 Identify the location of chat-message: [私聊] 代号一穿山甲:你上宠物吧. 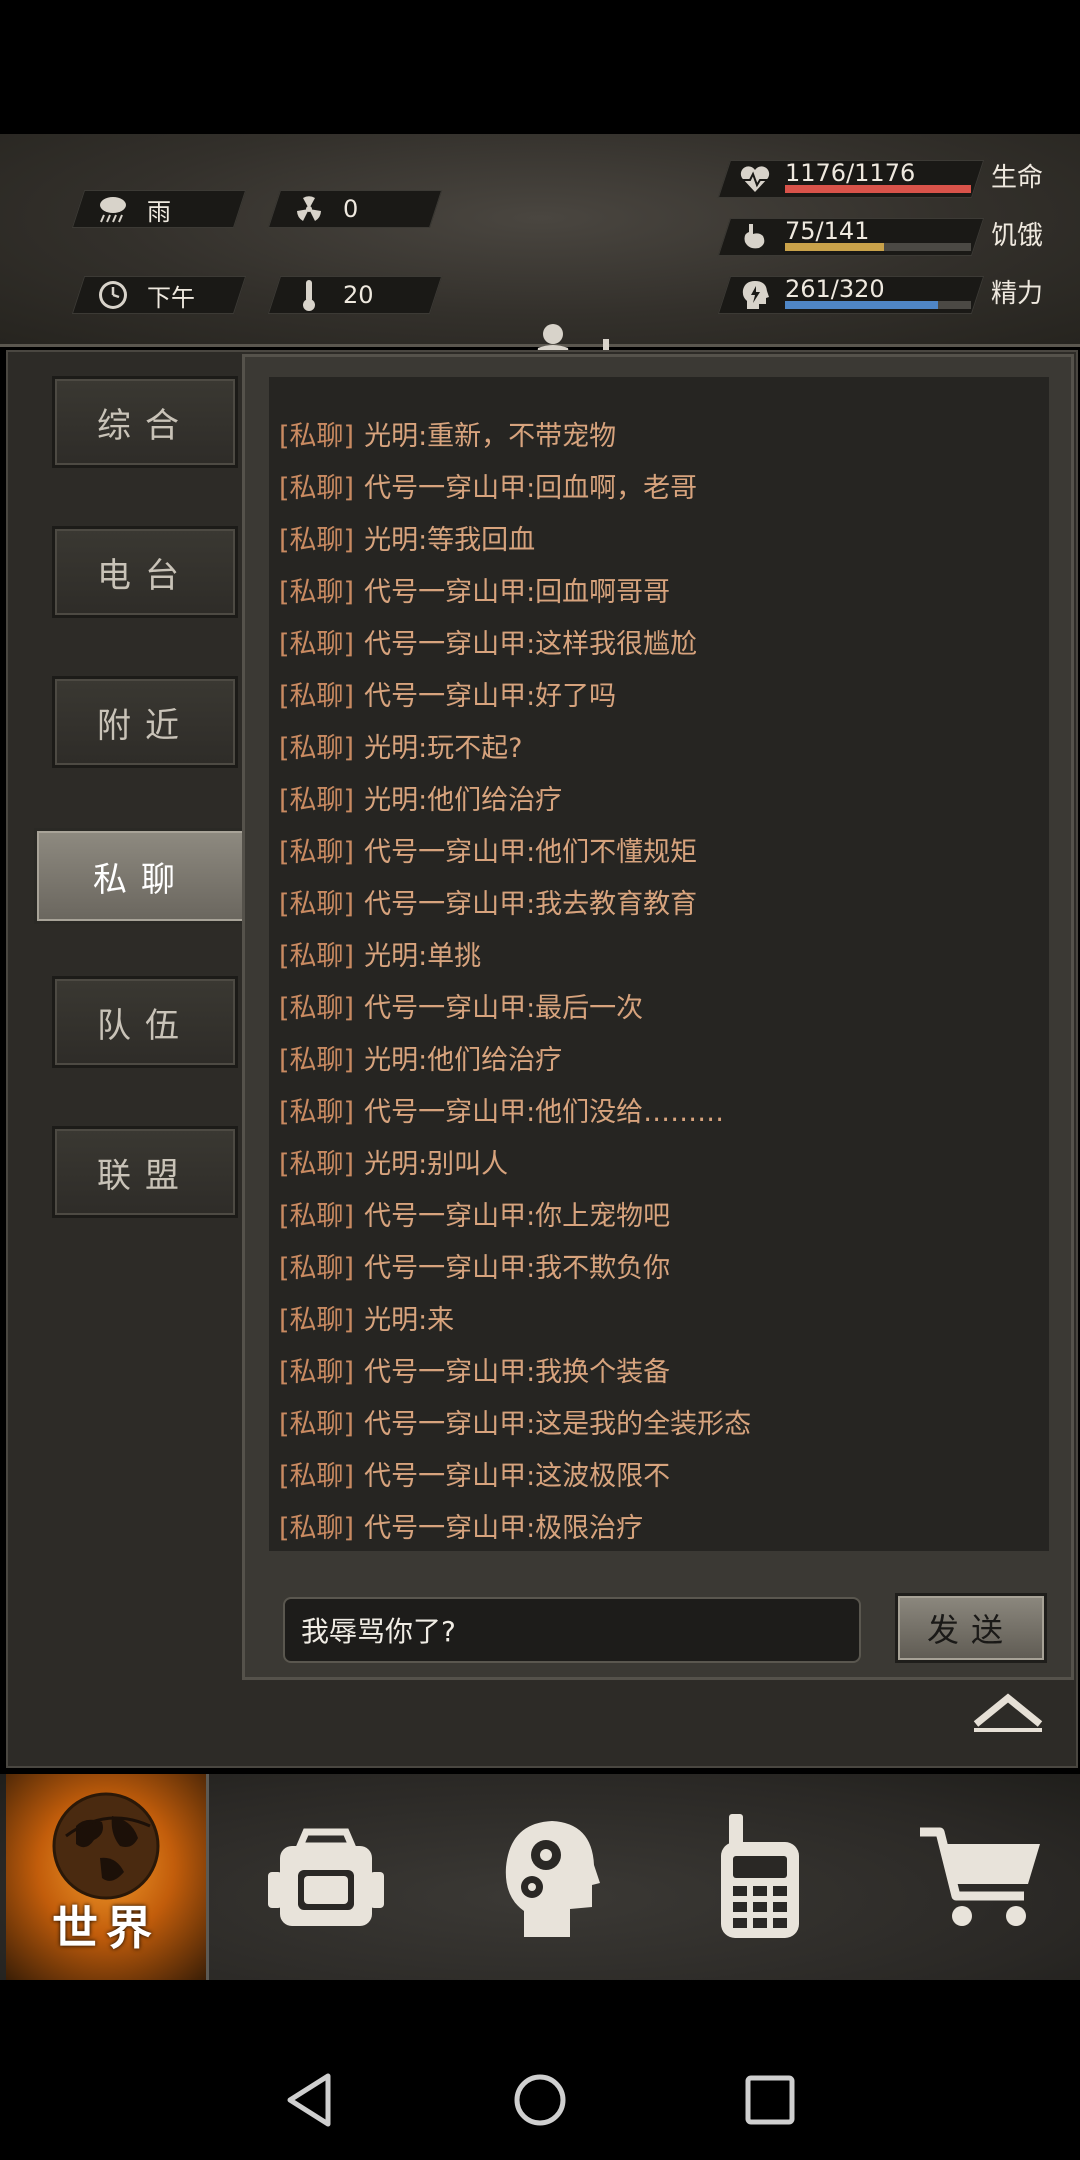
(659, 1217).